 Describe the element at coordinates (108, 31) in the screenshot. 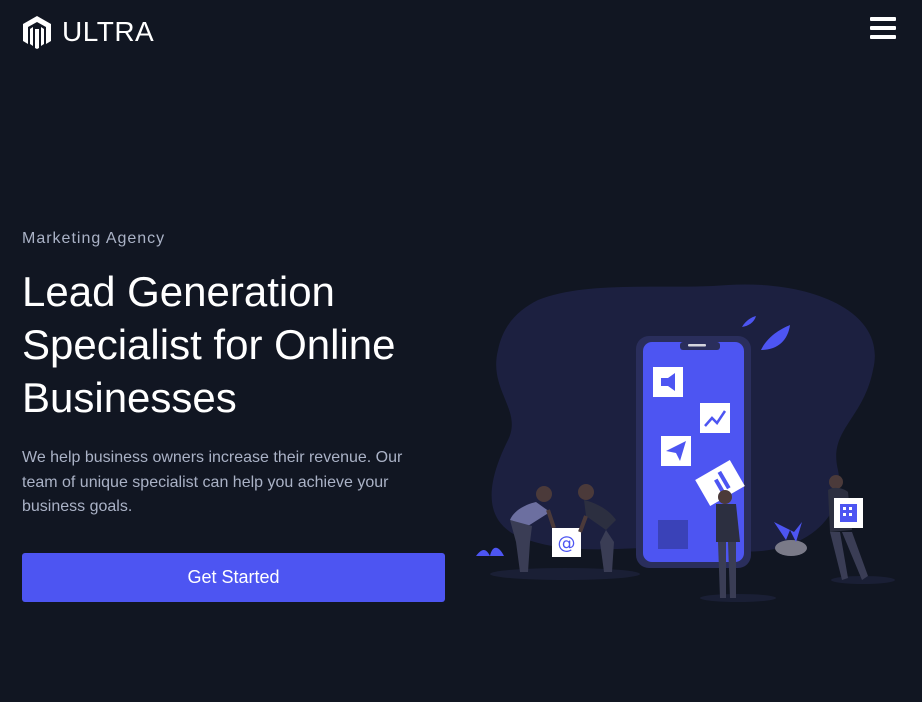

I see `brand-name: ULTRA` at that location.